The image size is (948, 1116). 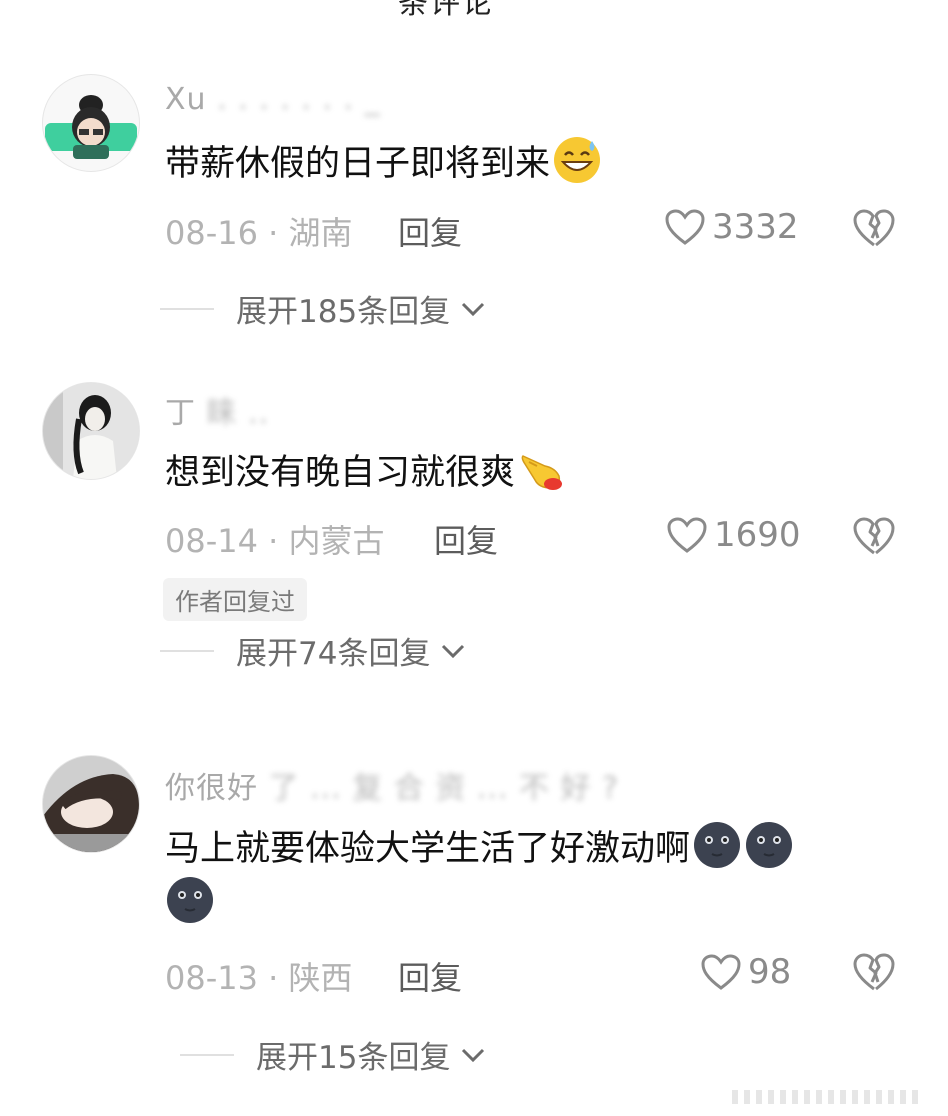 I want to click on expand-replies-label: 展开15条回复, so click(x=353, y=1058).